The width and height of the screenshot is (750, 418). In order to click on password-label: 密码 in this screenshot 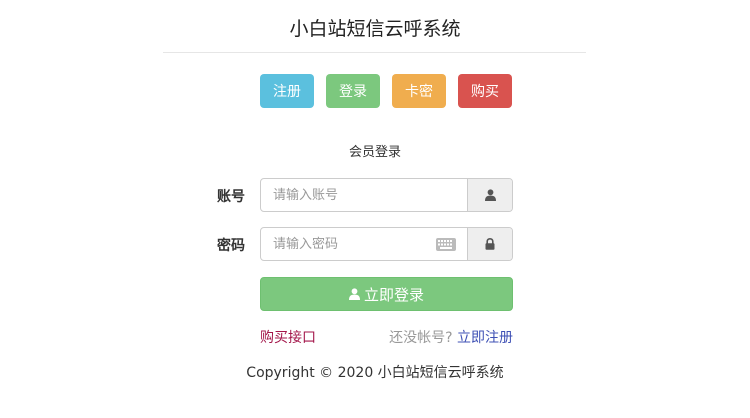, I will do `click(231, 246)`.